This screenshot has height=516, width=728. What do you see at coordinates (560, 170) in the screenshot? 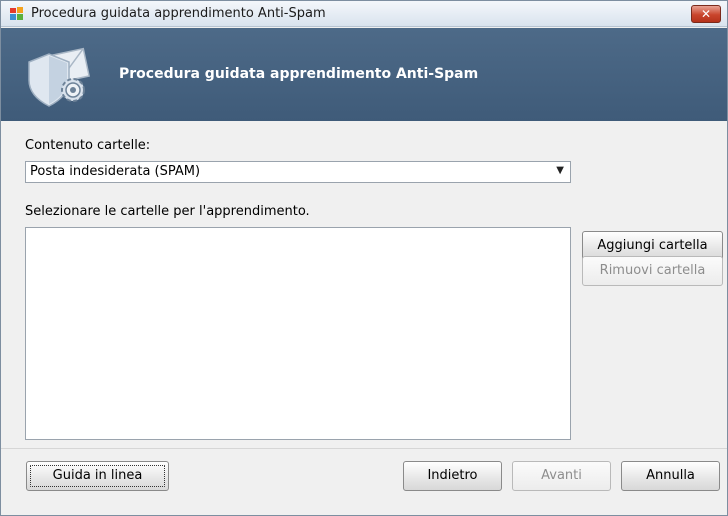
I see `dropdown-arrow-icon: ▼` at bounding box center [560, 170].